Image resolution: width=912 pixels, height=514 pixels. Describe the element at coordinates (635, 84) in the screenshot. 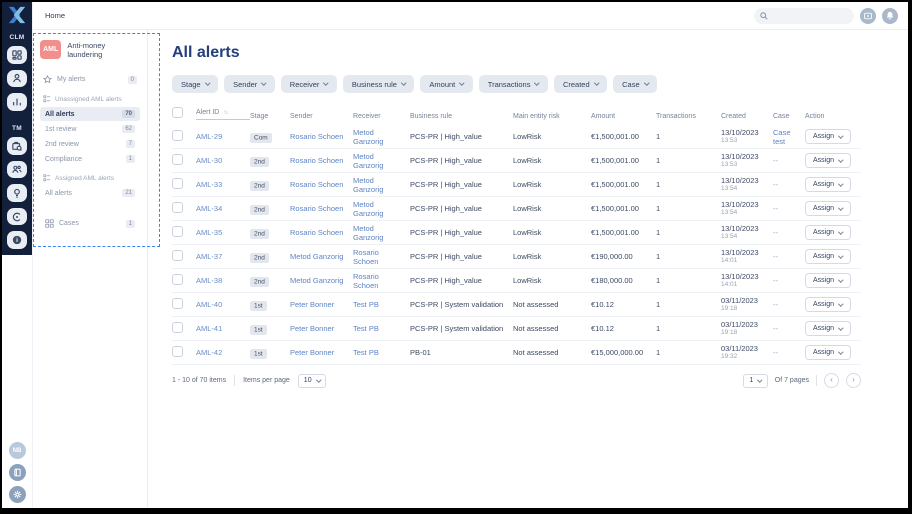

I see `filter-button: Case` at that location.